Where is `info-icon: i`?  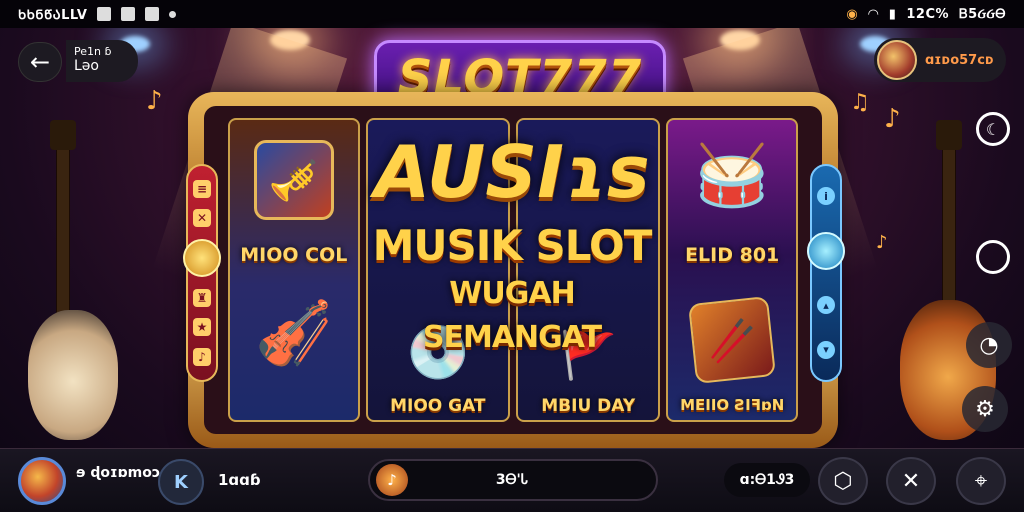 info-icon: i is located at coordinates (826, 196).